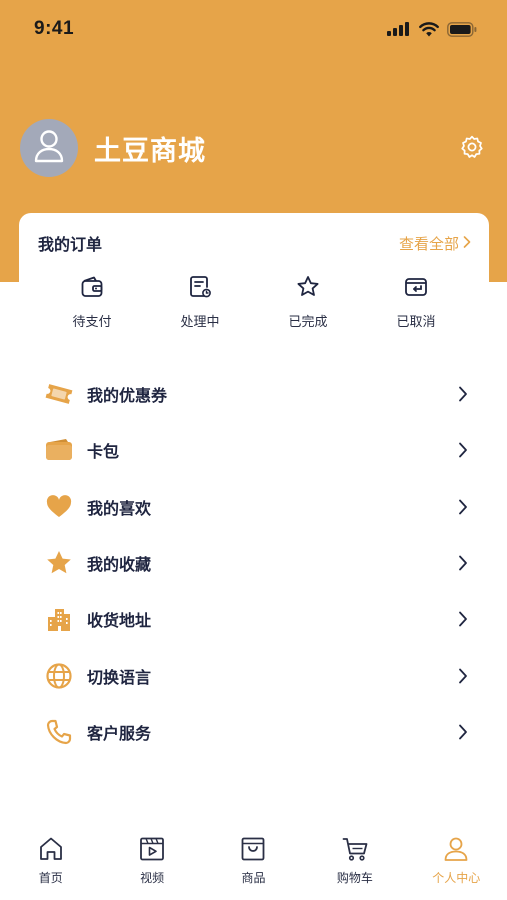 The height and width of the screenshot is (900, 507). I want to click on tab-bar: 首页 视频 商品 购物车 个人中心, so click(253, 861).